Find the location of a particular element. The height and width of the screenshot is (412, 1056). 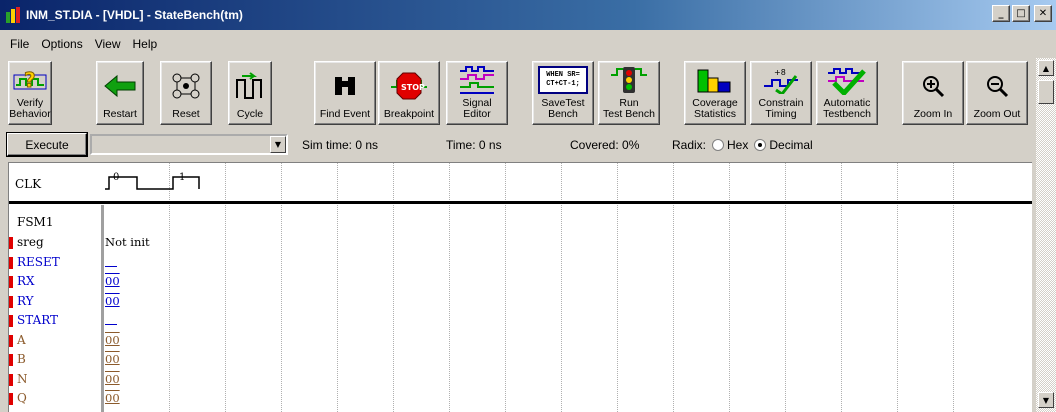

execute-button: Execute is located at coordinates (47, 144).